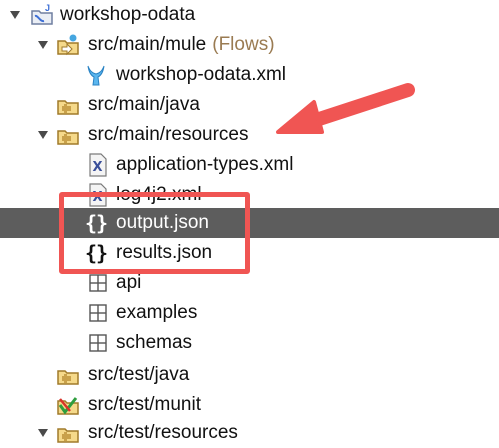  Describe the element at coordinates (157, 312) in the screenshot. I see `tree-item-label: examples` at that location.